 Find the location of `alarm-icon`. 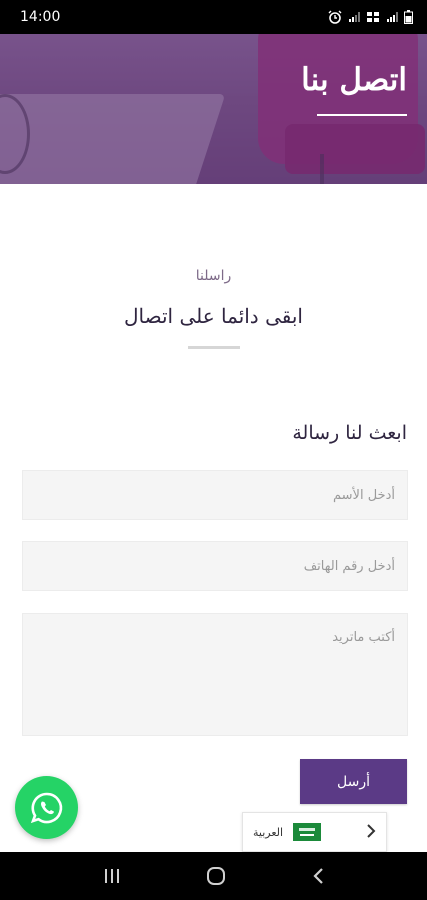

alarm-icon is located at coordinates (335, 17).